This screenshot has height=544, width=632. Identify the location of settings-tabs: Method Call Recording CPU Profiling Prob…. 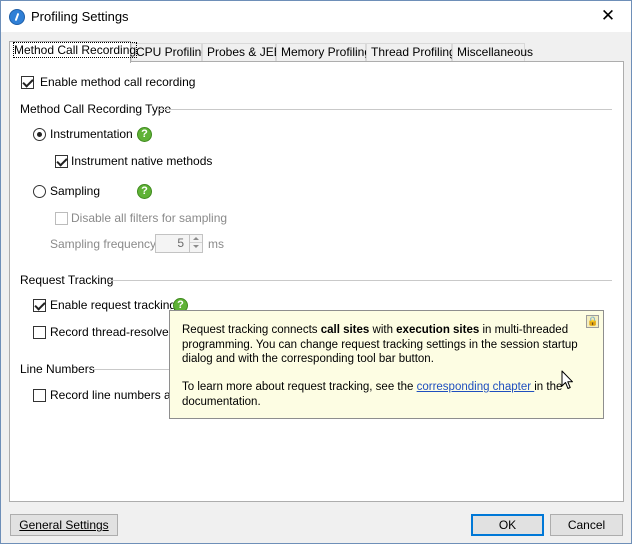
(317, 52).